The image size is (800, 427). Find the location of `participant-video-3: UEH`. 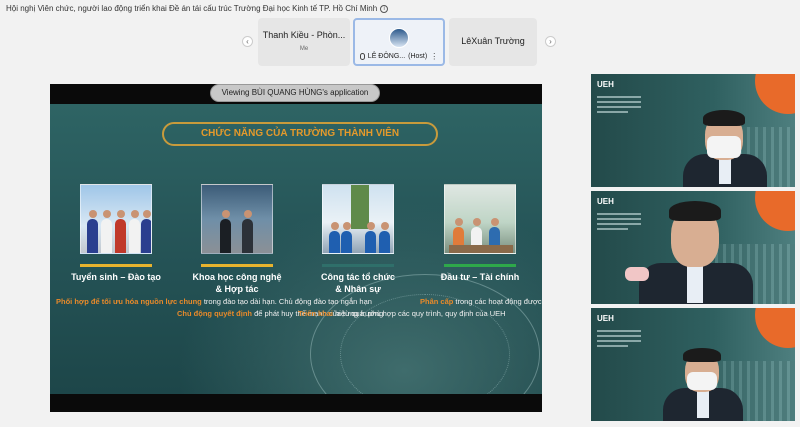

participant-video-3: UEH is located at coordinates (693, 364).